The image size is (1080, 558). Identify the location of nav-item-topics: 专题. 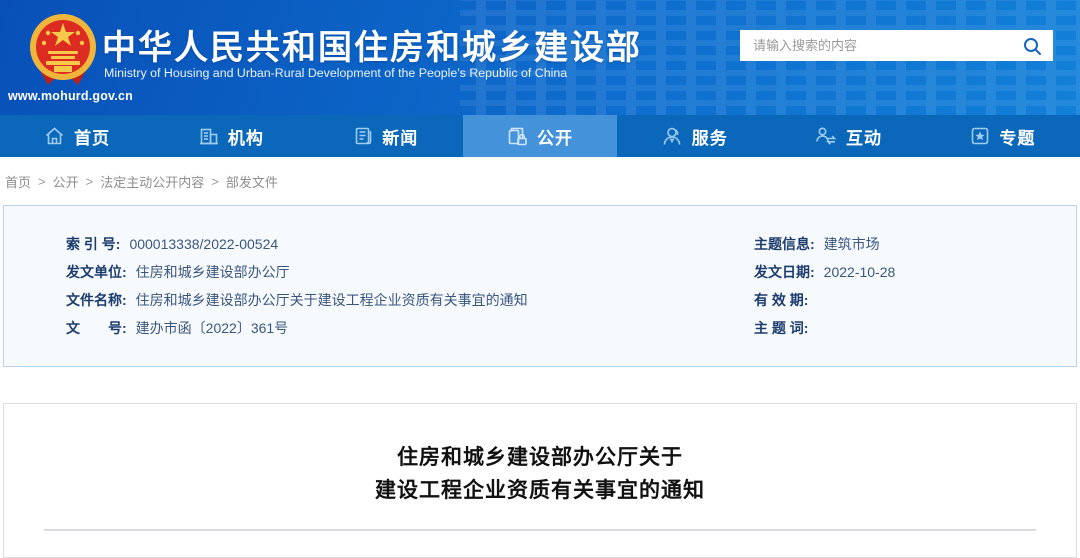
(1003, 136).